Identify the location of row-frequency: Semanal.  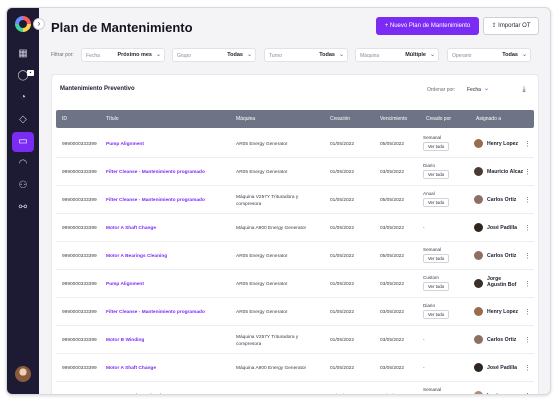
(432, 389).